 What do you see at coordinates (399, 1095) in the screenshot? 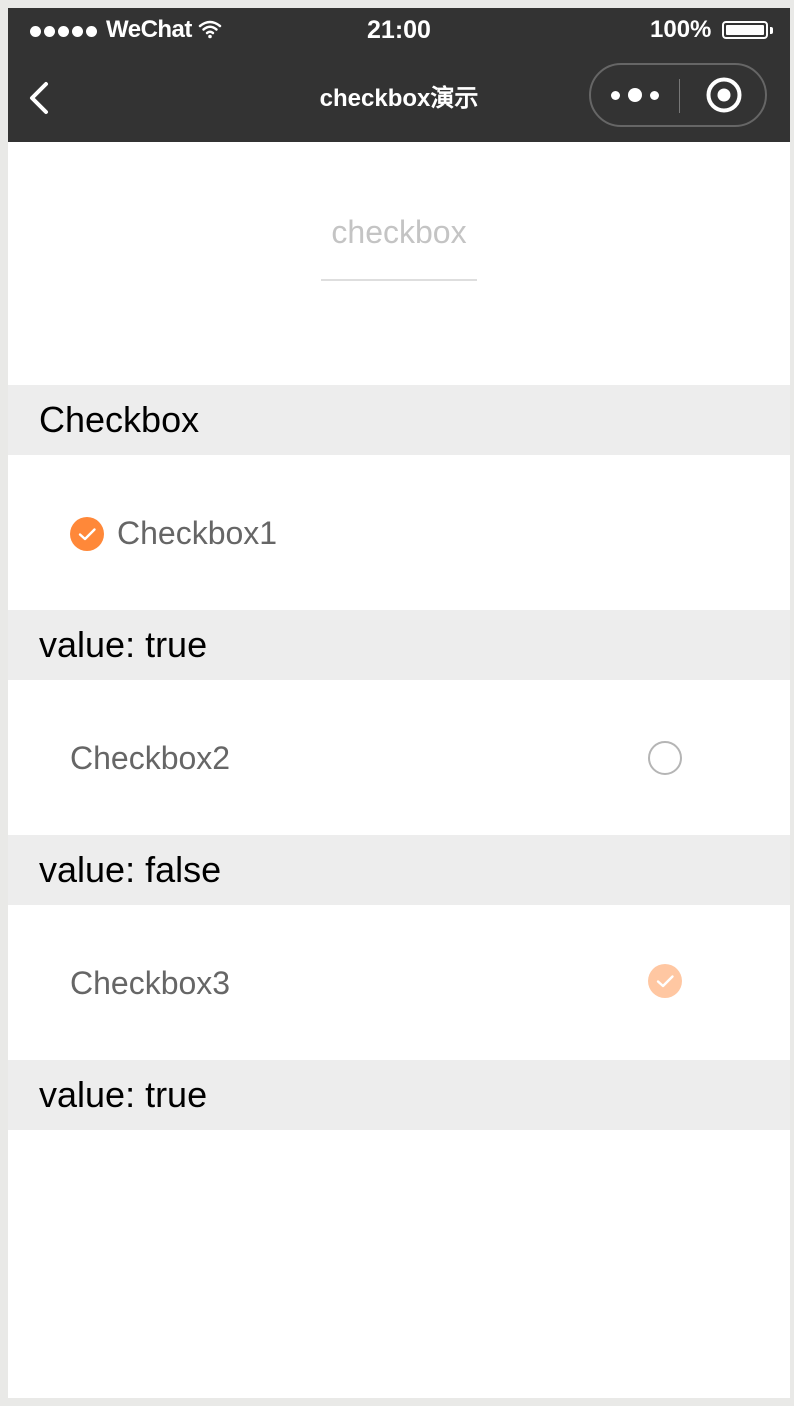
I see `checkbox-3-value: value: true` at bounding box center [399, 1095].